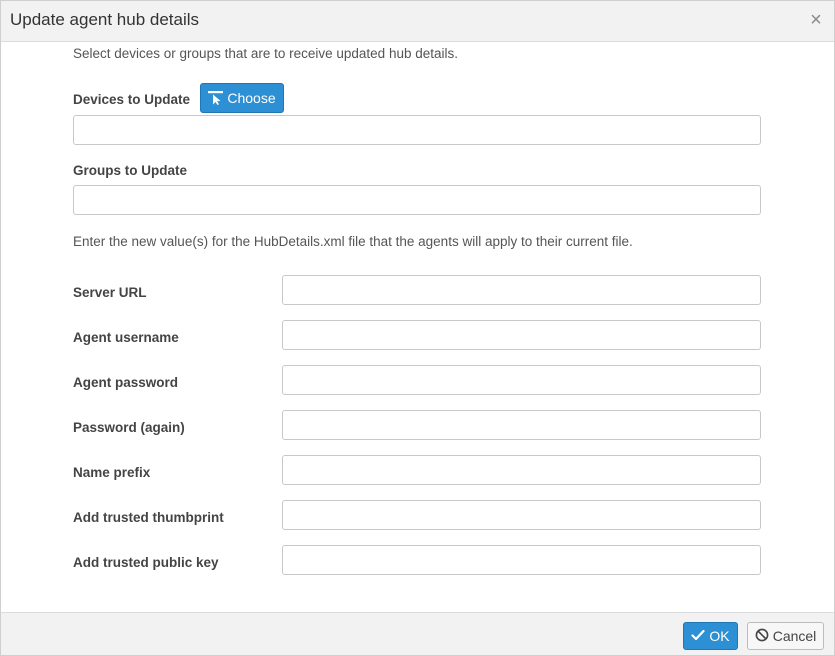 The image size is (835, 656). Describe the element at coordinates (417, 633) in the screenshot. I see `dialog-footer: OK Cancel` at that location.